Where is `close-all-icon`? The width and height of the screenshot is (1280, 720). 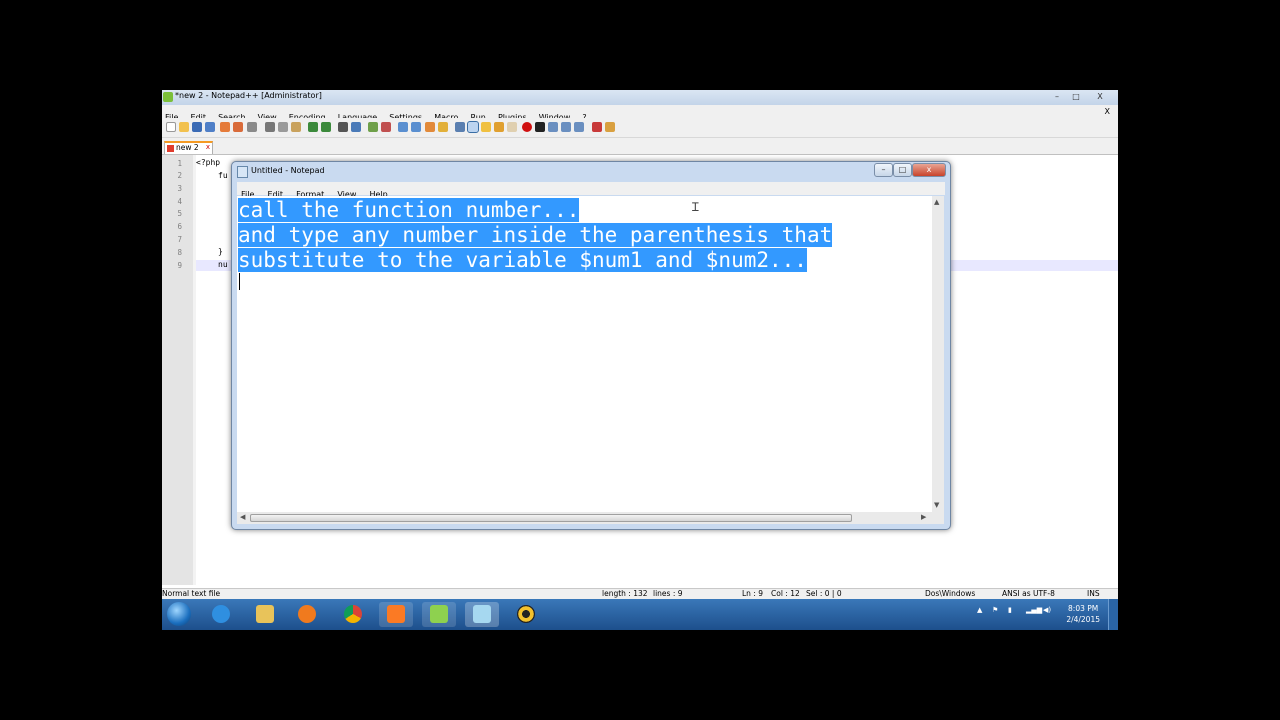
close-all-icon is located at coordinates (238, 127).